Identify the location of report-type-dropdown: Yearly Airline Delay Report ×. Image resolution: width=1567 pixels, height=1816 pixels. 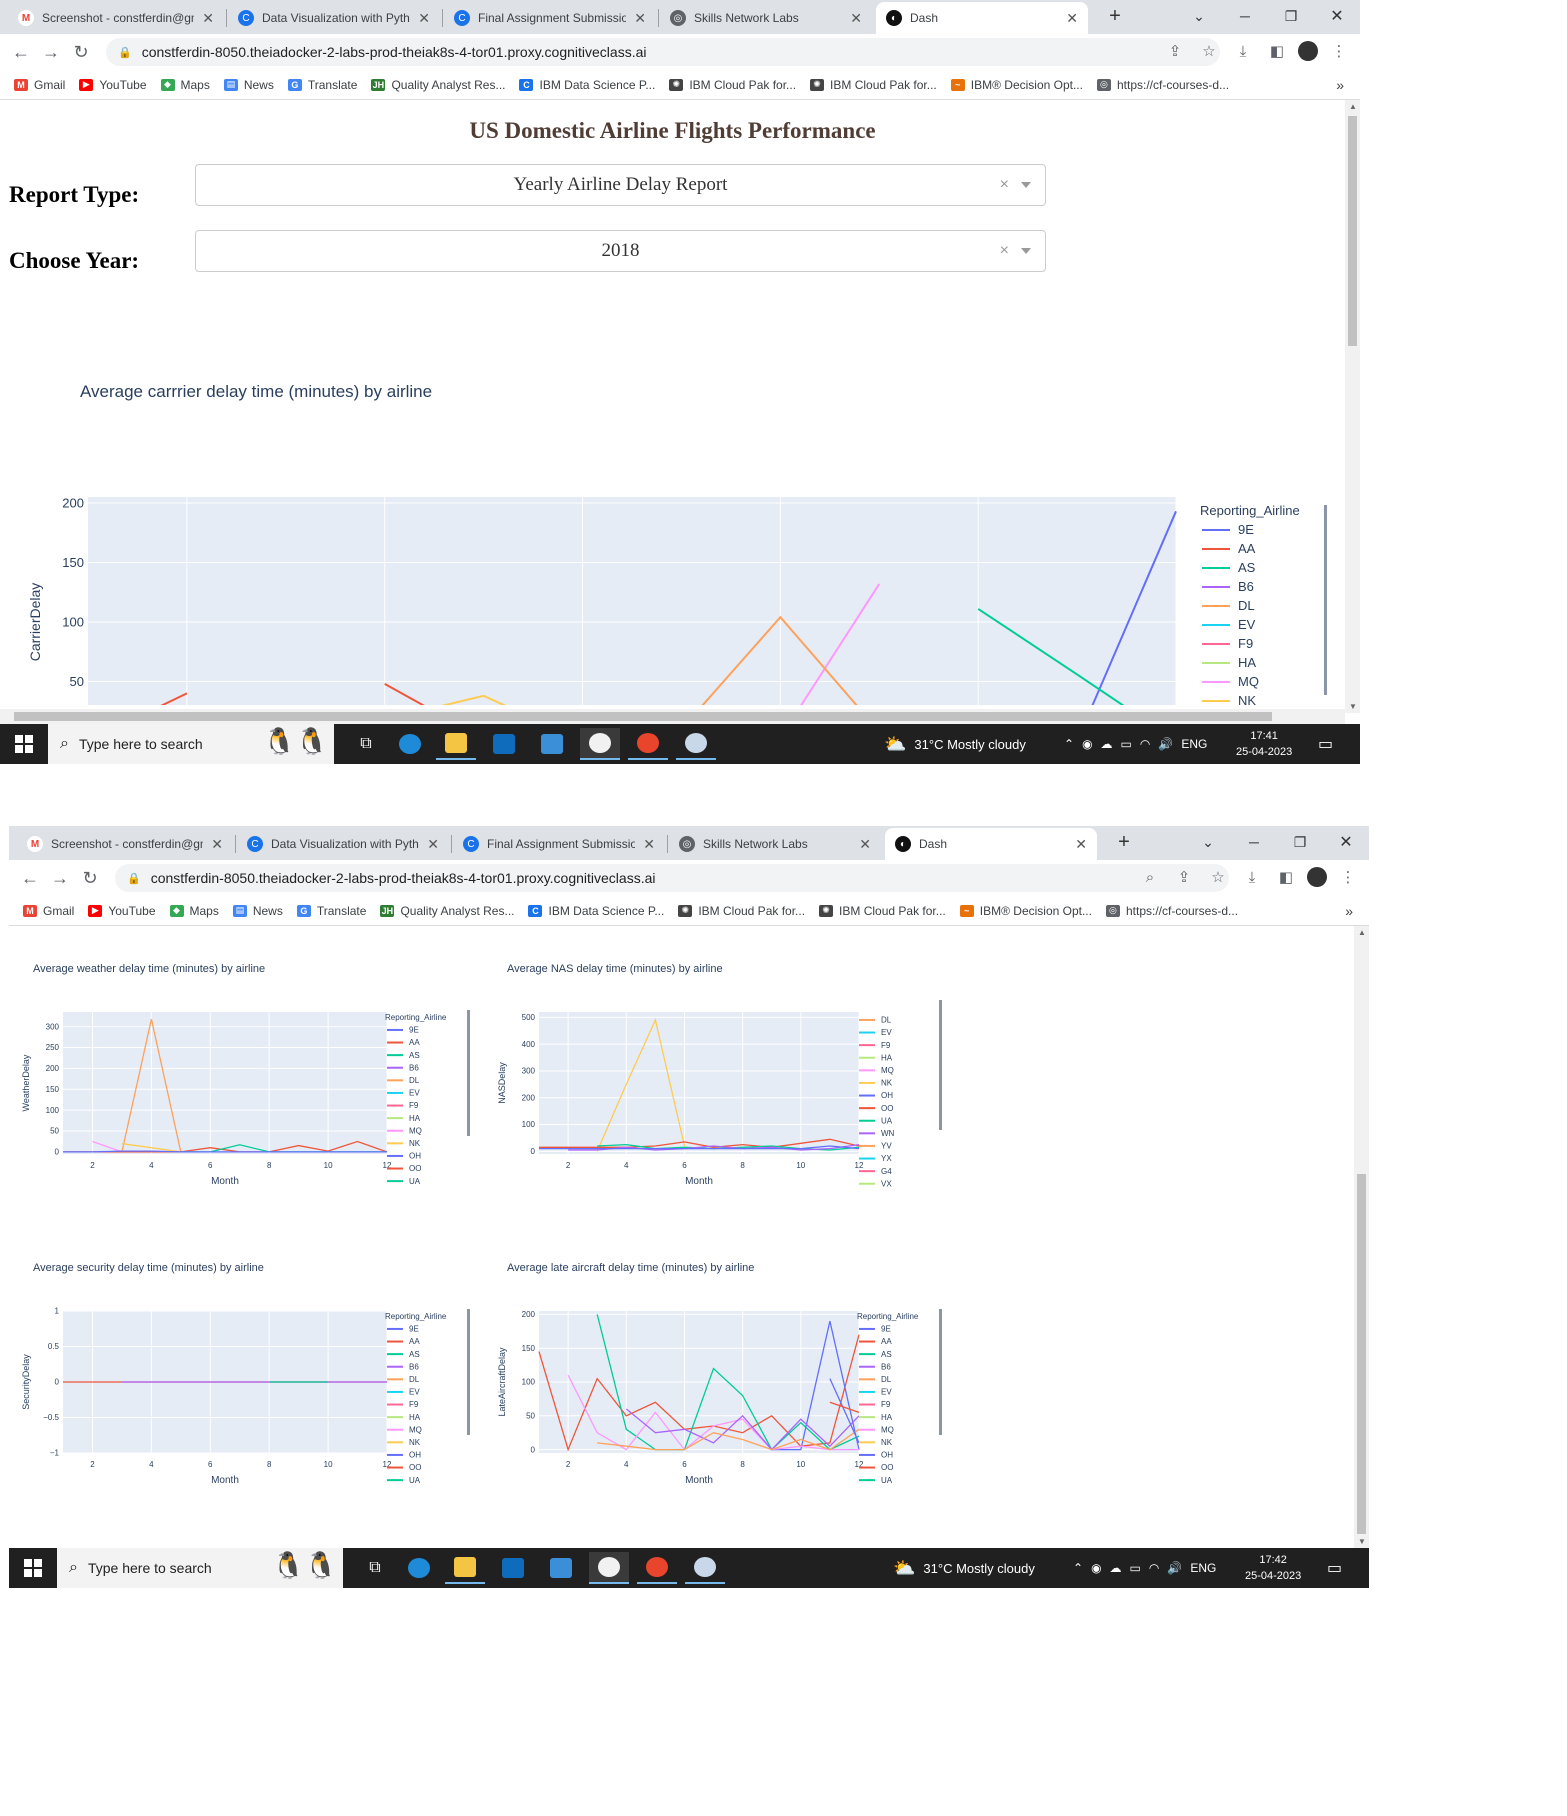
(620, 185).